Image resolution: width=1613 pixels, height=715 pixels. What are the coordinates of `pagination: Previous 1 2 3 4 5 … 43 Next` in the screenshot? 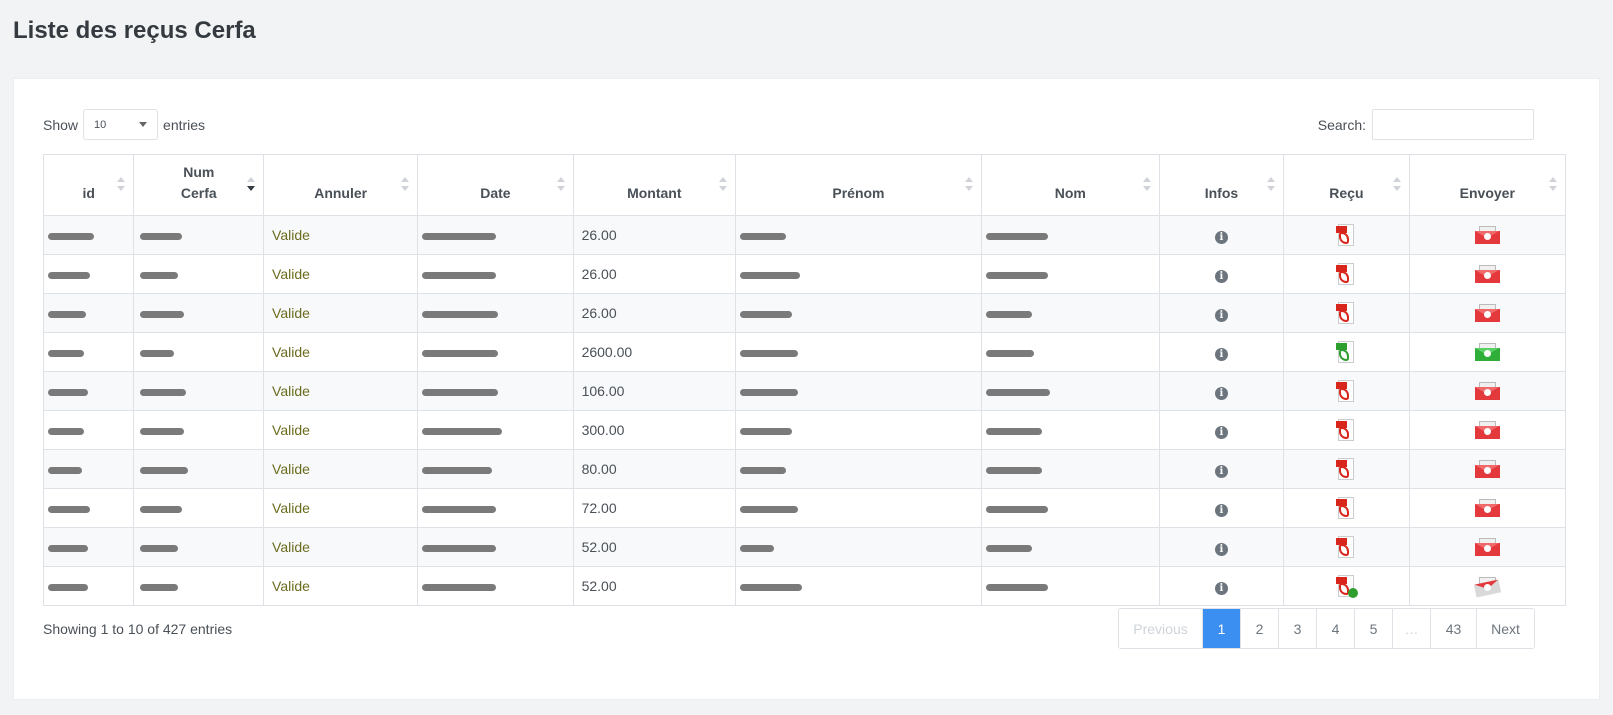 It's located at (1326, 628).